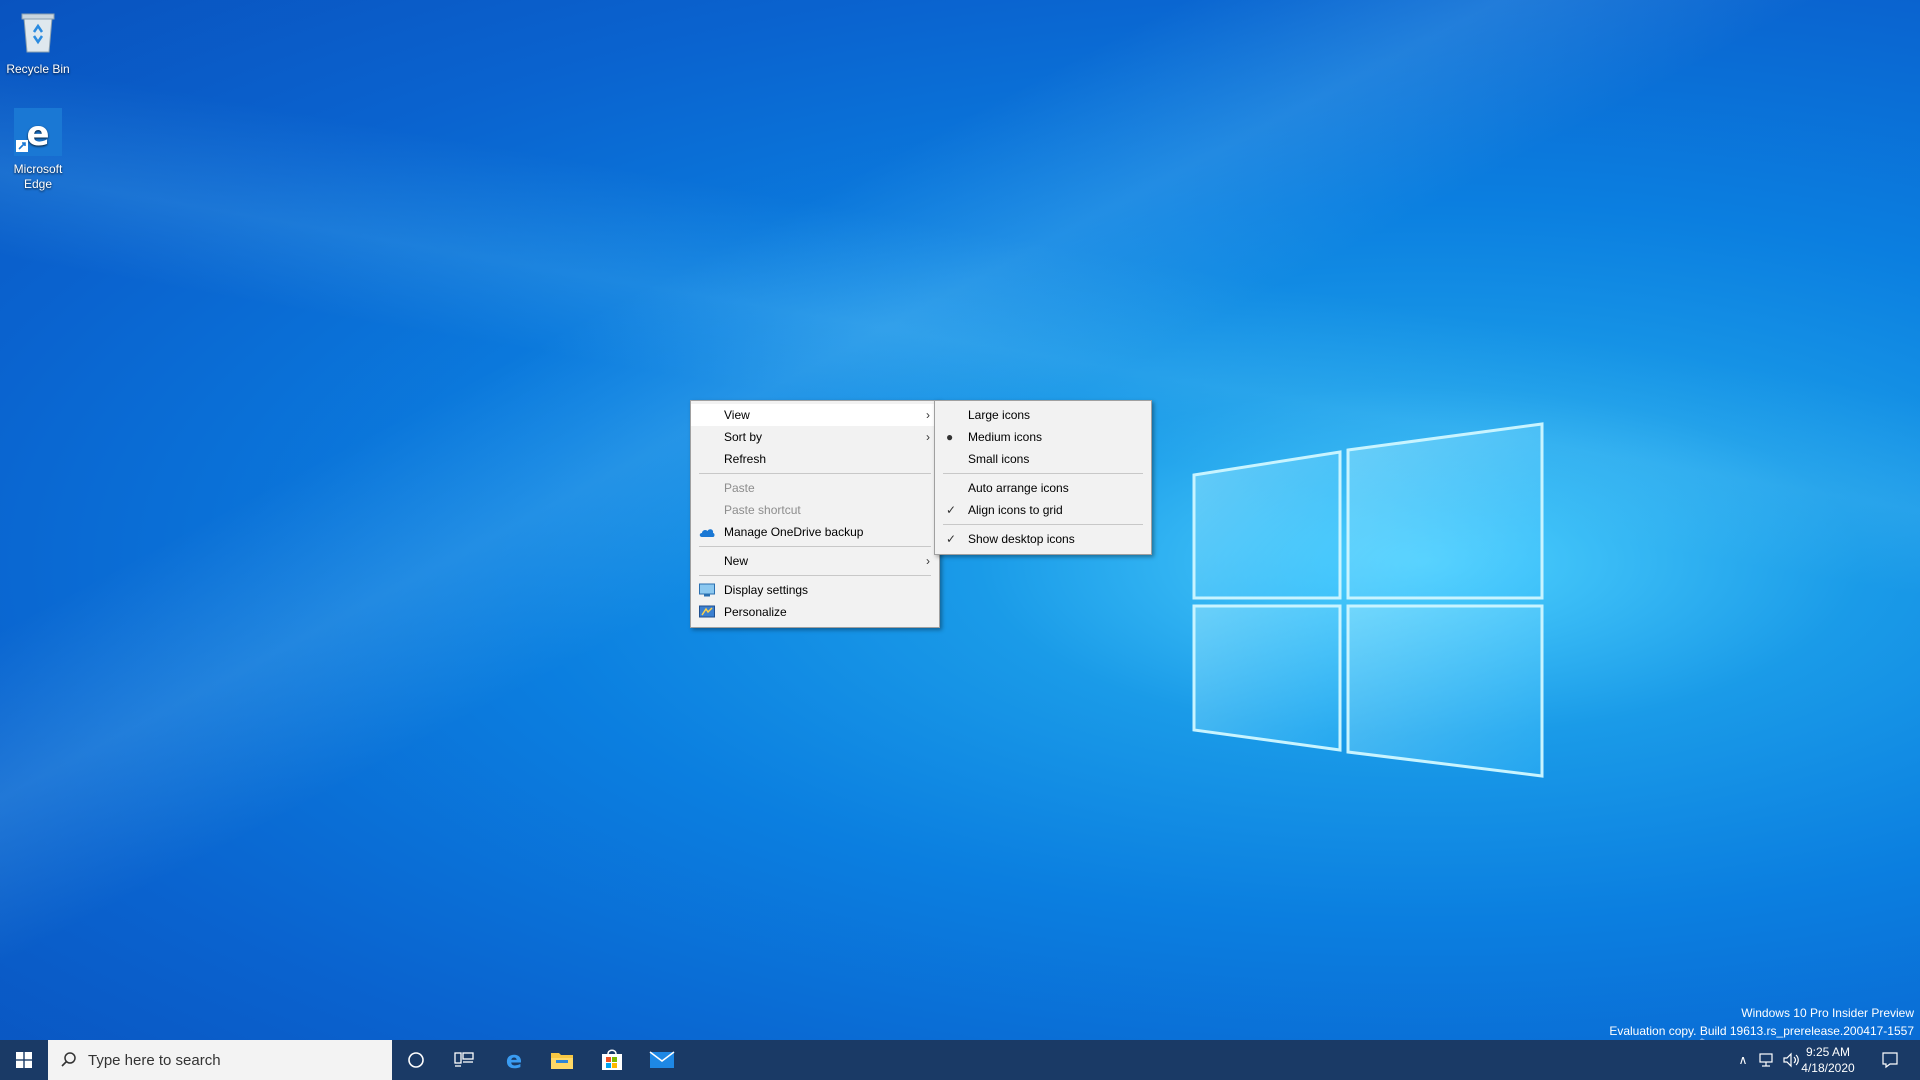 The width and height of the screenshot is (1920, 1080). I want to click on menu-item-view: View ›, so click(815, 415).